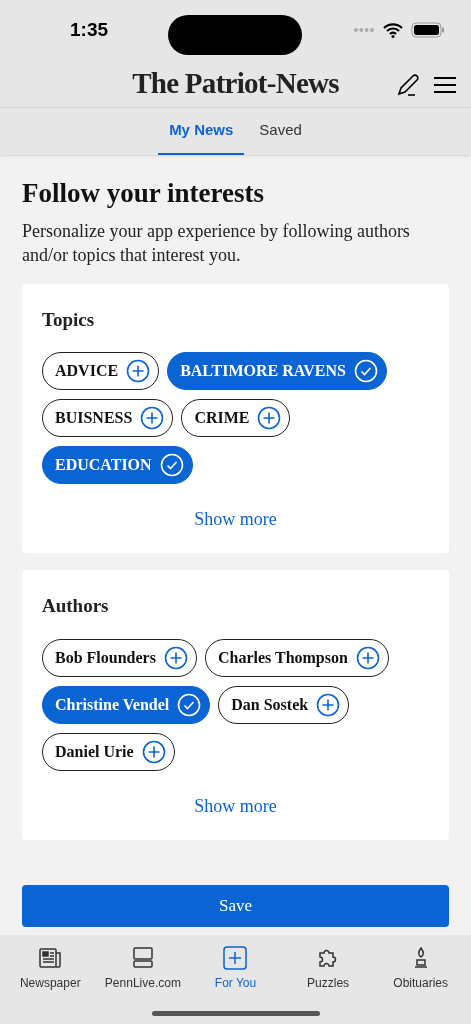  What do you see at coordinates (284, 704) in the screenshot?
I see `follow-chip: Dan Sostek` at bounding box center [284, 704].